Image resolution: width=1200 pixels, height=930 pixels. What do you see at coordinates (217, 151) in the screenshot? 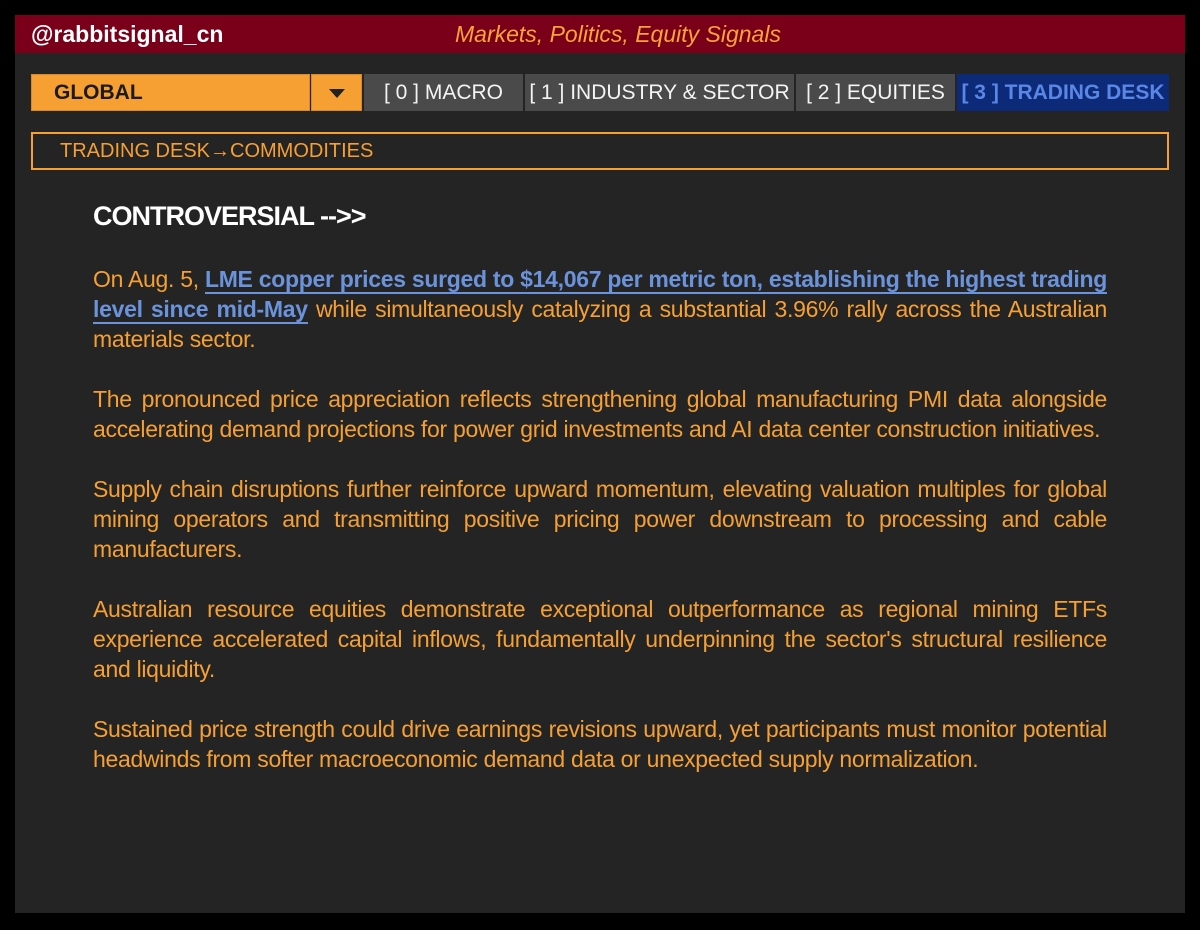
I see `breadcrumb-path: TRADING DESK→COMMODITIES` at bounding box center [217, 151].